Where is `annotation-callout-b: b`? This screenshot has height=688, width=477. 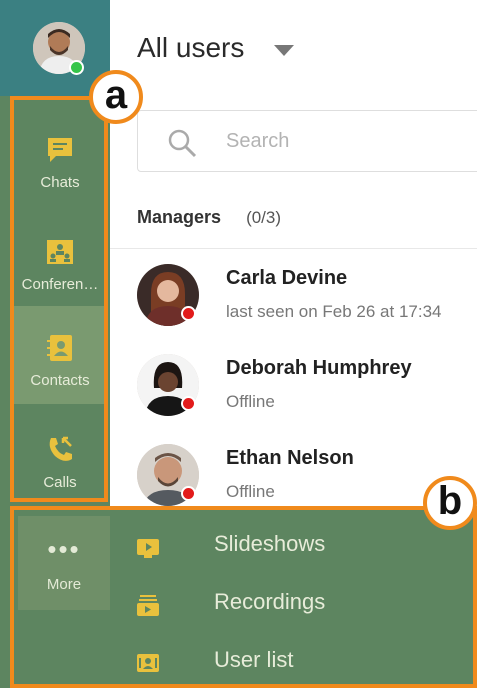
annotation-callout-b: b is located at coordinates (450, 503).